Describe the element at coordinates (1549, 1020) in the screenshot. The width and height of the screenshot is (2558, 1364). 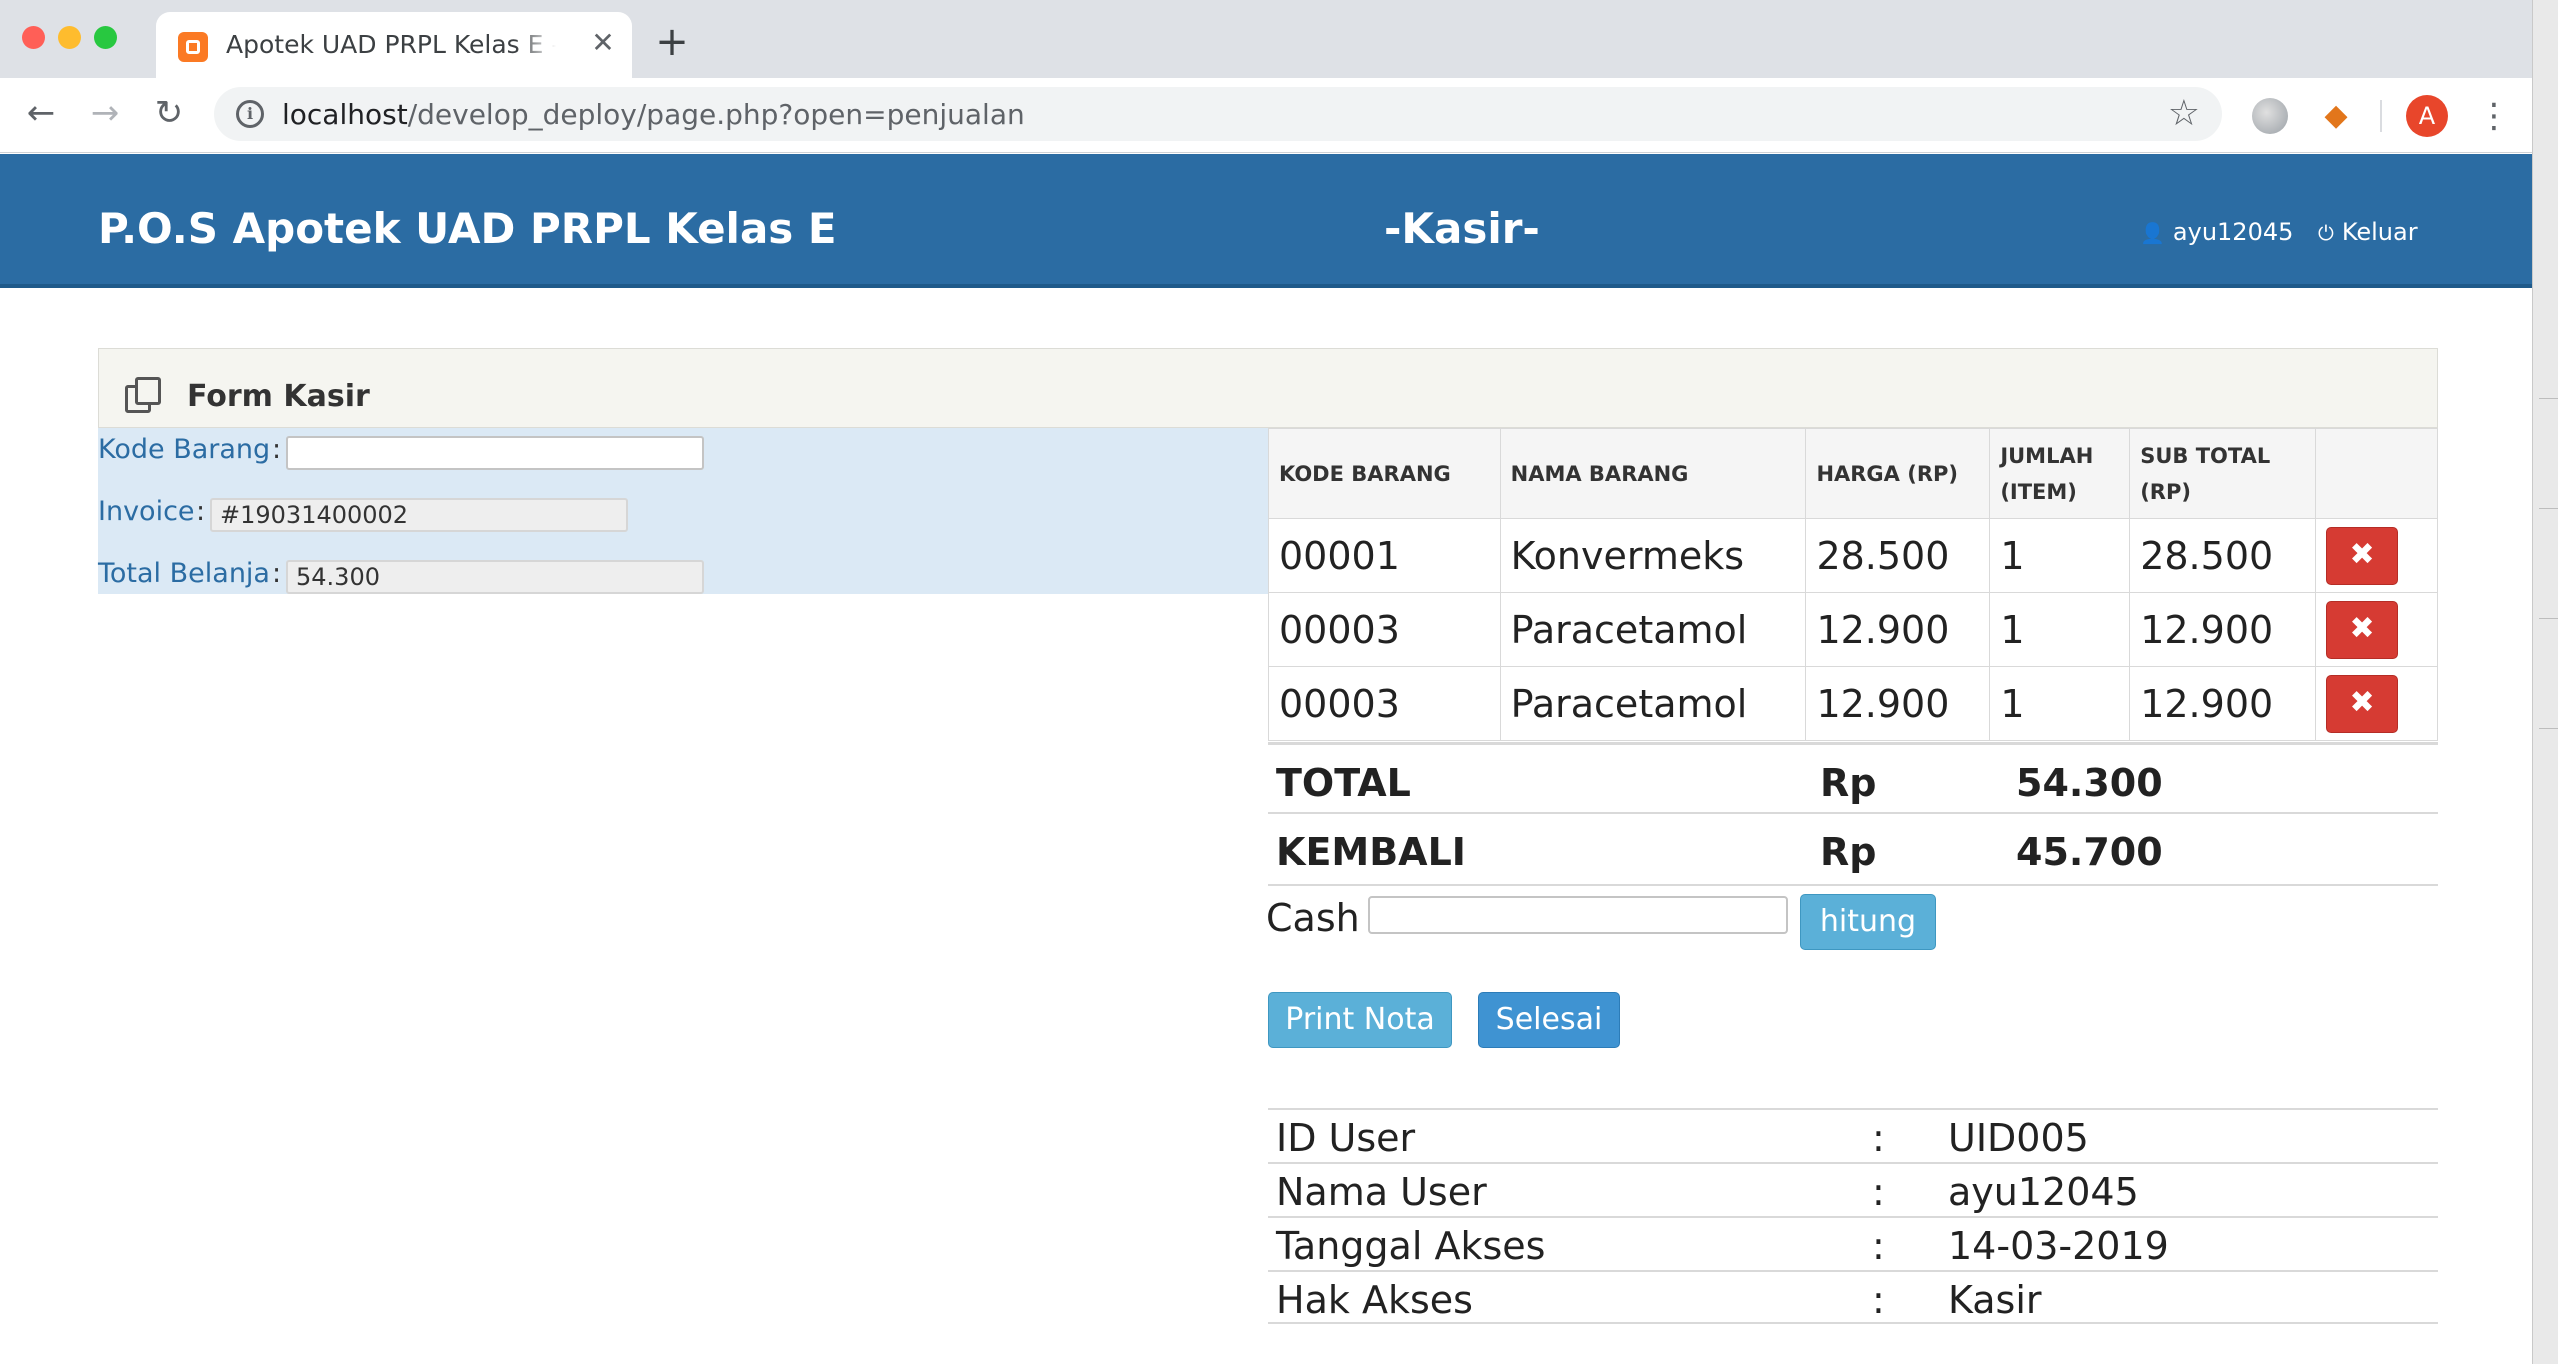
I see `selesai-button: Selesai` at that location.